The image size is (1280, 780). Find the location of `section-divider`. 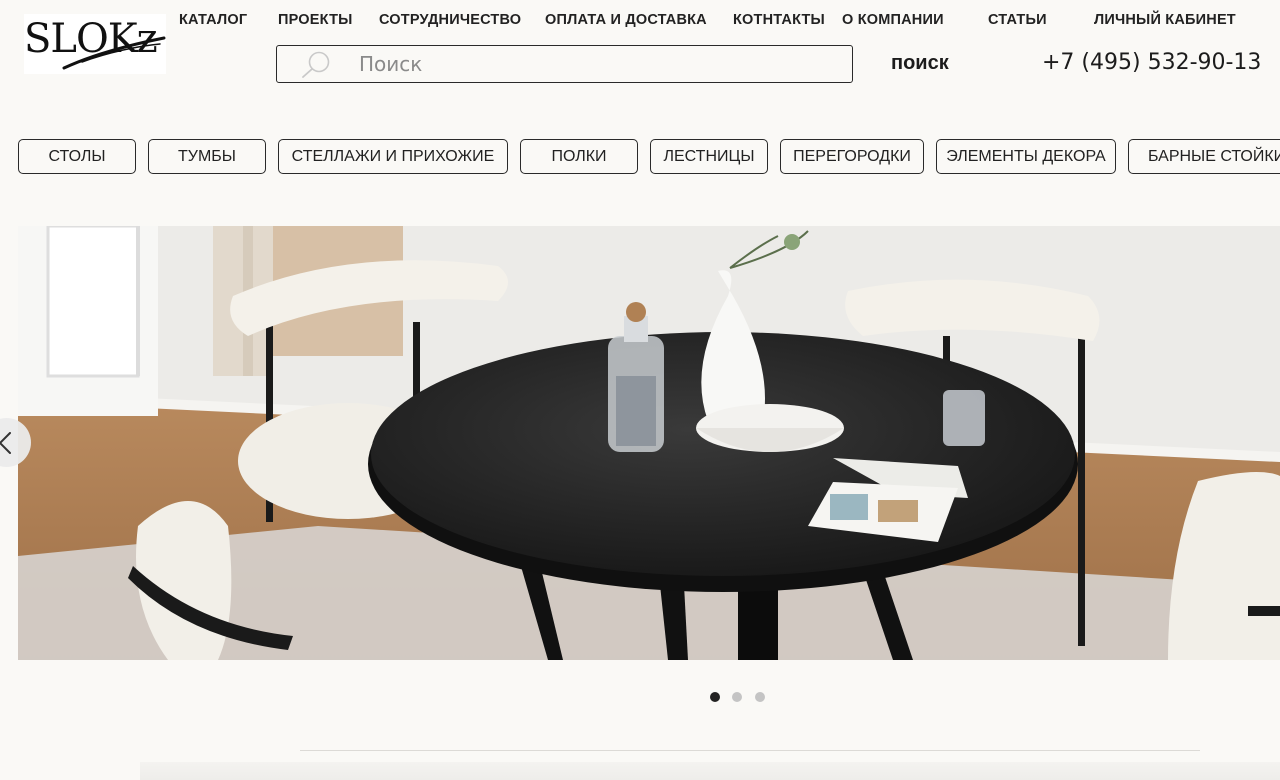

section-divider is located at coordinates (750, 750).